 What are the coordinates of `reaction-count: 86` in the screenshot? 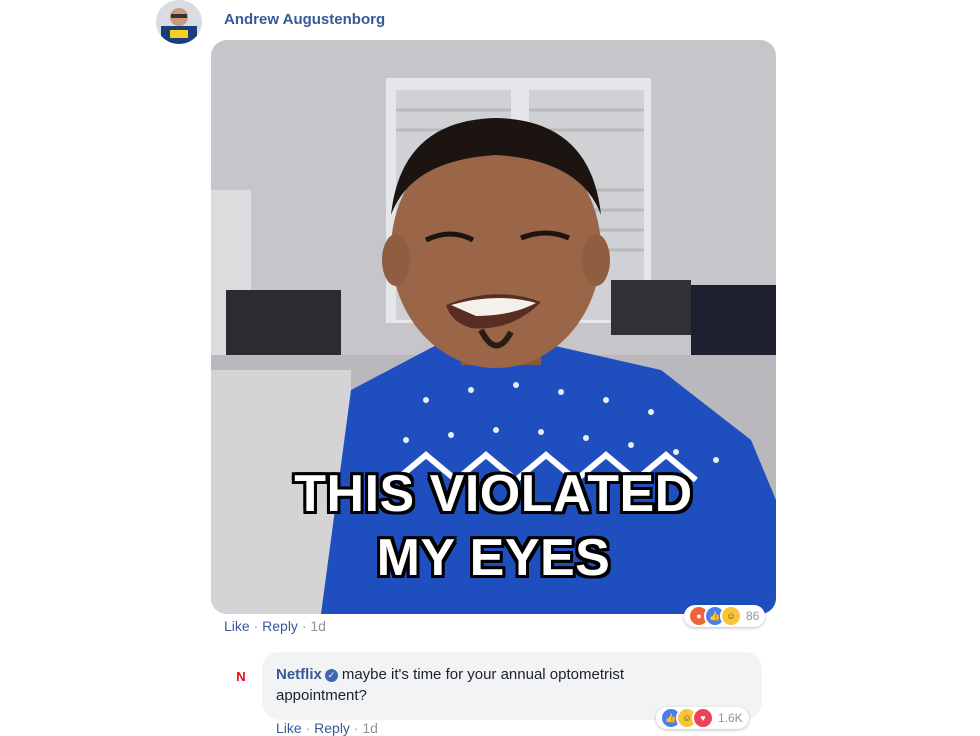 It's located at (753, 616).